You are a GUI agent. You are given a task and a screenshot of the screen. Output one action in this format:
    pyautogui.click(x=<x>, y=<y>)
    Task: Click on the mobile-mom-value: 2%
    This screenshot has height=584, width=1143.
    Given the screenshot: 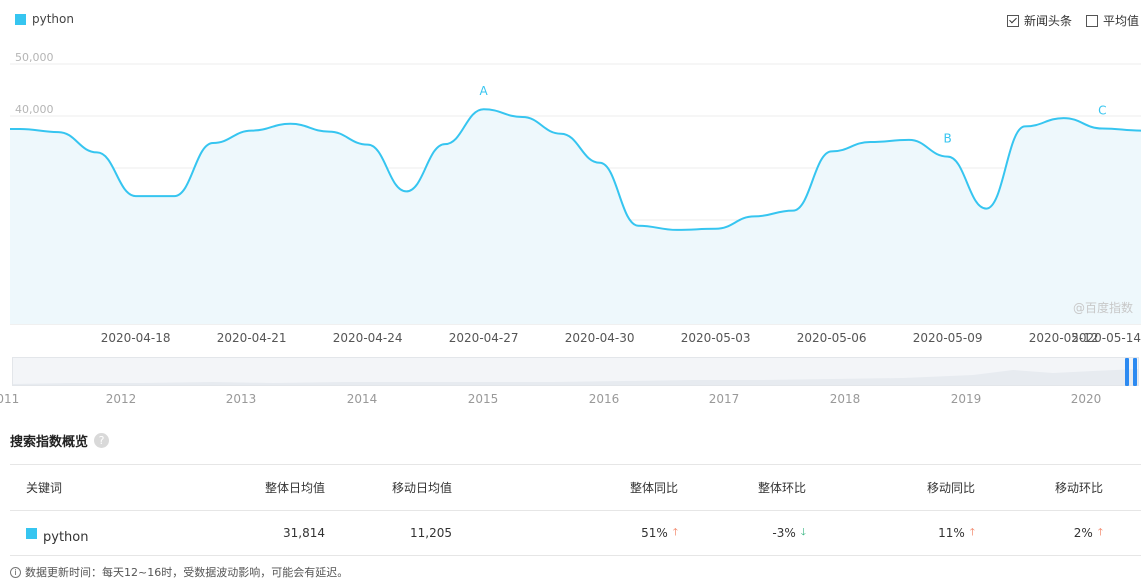 What is the action you would take?
    pyautogui.click(x=1083, y=533)
    